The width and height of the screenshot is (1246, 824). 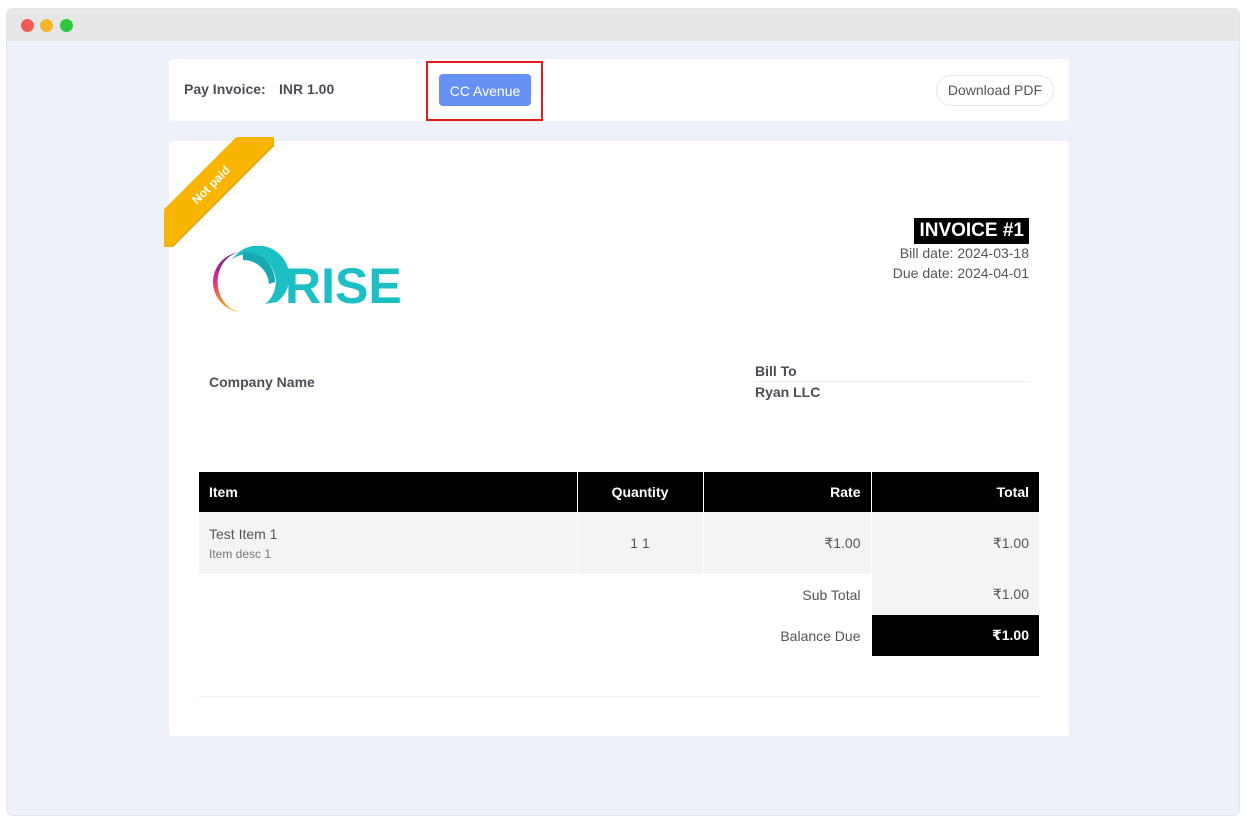 What do you see at coordinates (640, 543) in the screenshot?
I see `item-quantity: 1 1` at bounding box center [640, 543].